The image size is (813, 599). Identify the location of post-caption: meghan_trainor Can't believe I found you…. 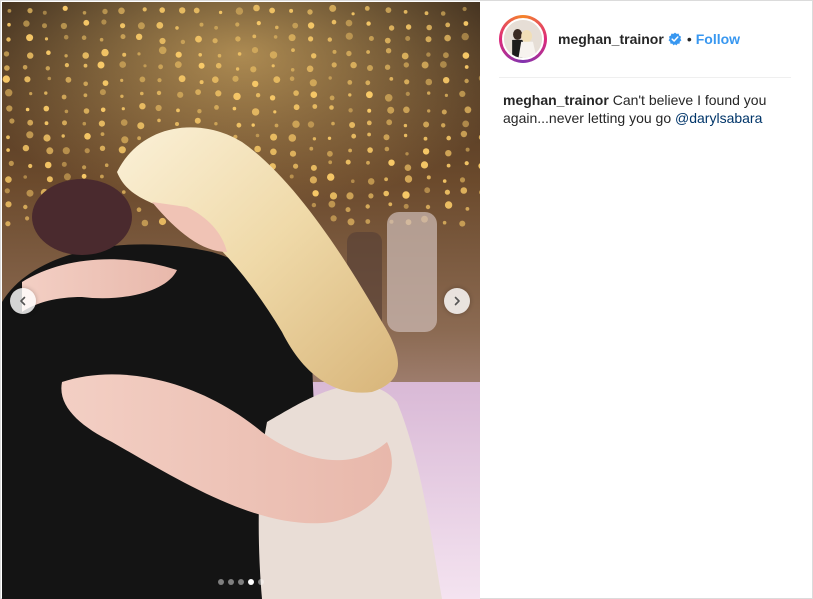
(648, 109).